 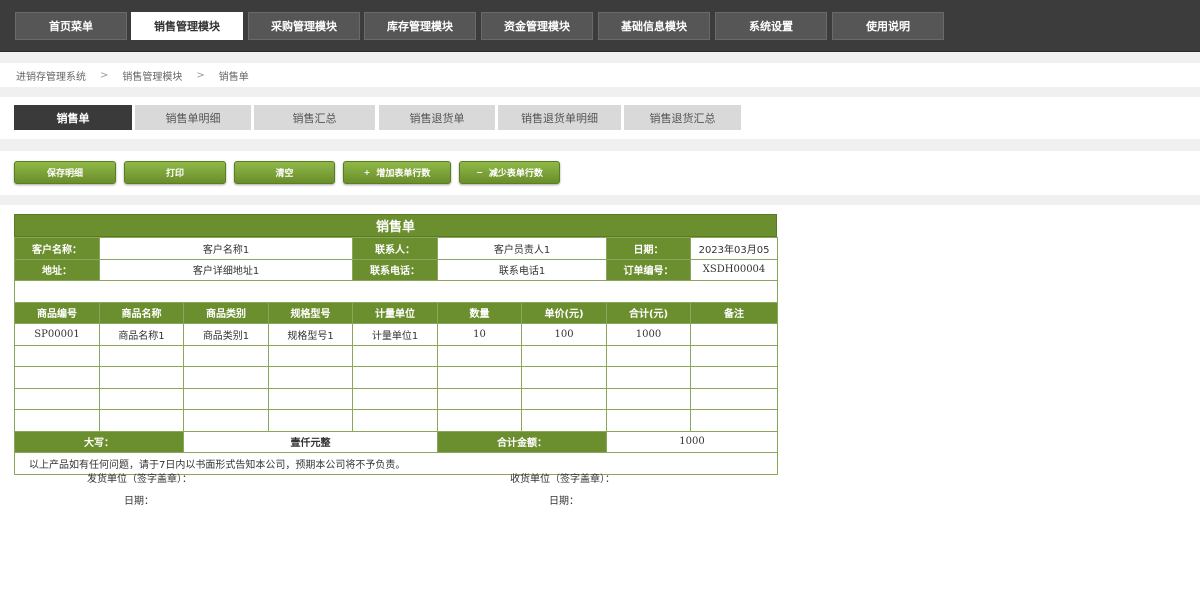 What do you see at coordinates (152, 75) in the screenshot?
I see `breadcrumb-item-module: 销售管理模块` at bounding box center [152, 75].